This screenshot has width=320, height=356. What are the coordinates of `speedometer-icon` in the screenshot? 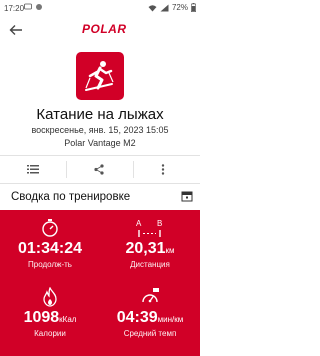 It's located at (150, 295).